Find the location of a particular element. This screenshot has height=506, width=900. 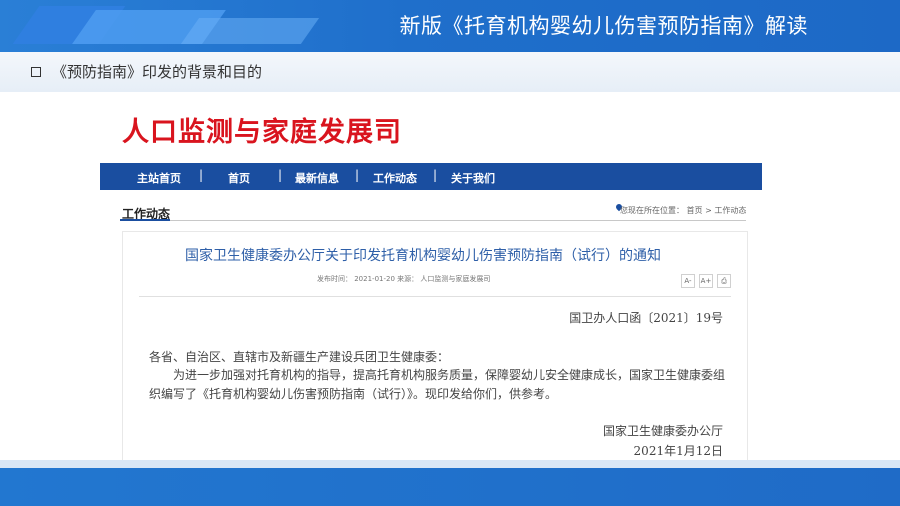

slide-title: 新版《托育机构婴幼儿伤害预防指南》解读 is located at coordinates (603, 26).